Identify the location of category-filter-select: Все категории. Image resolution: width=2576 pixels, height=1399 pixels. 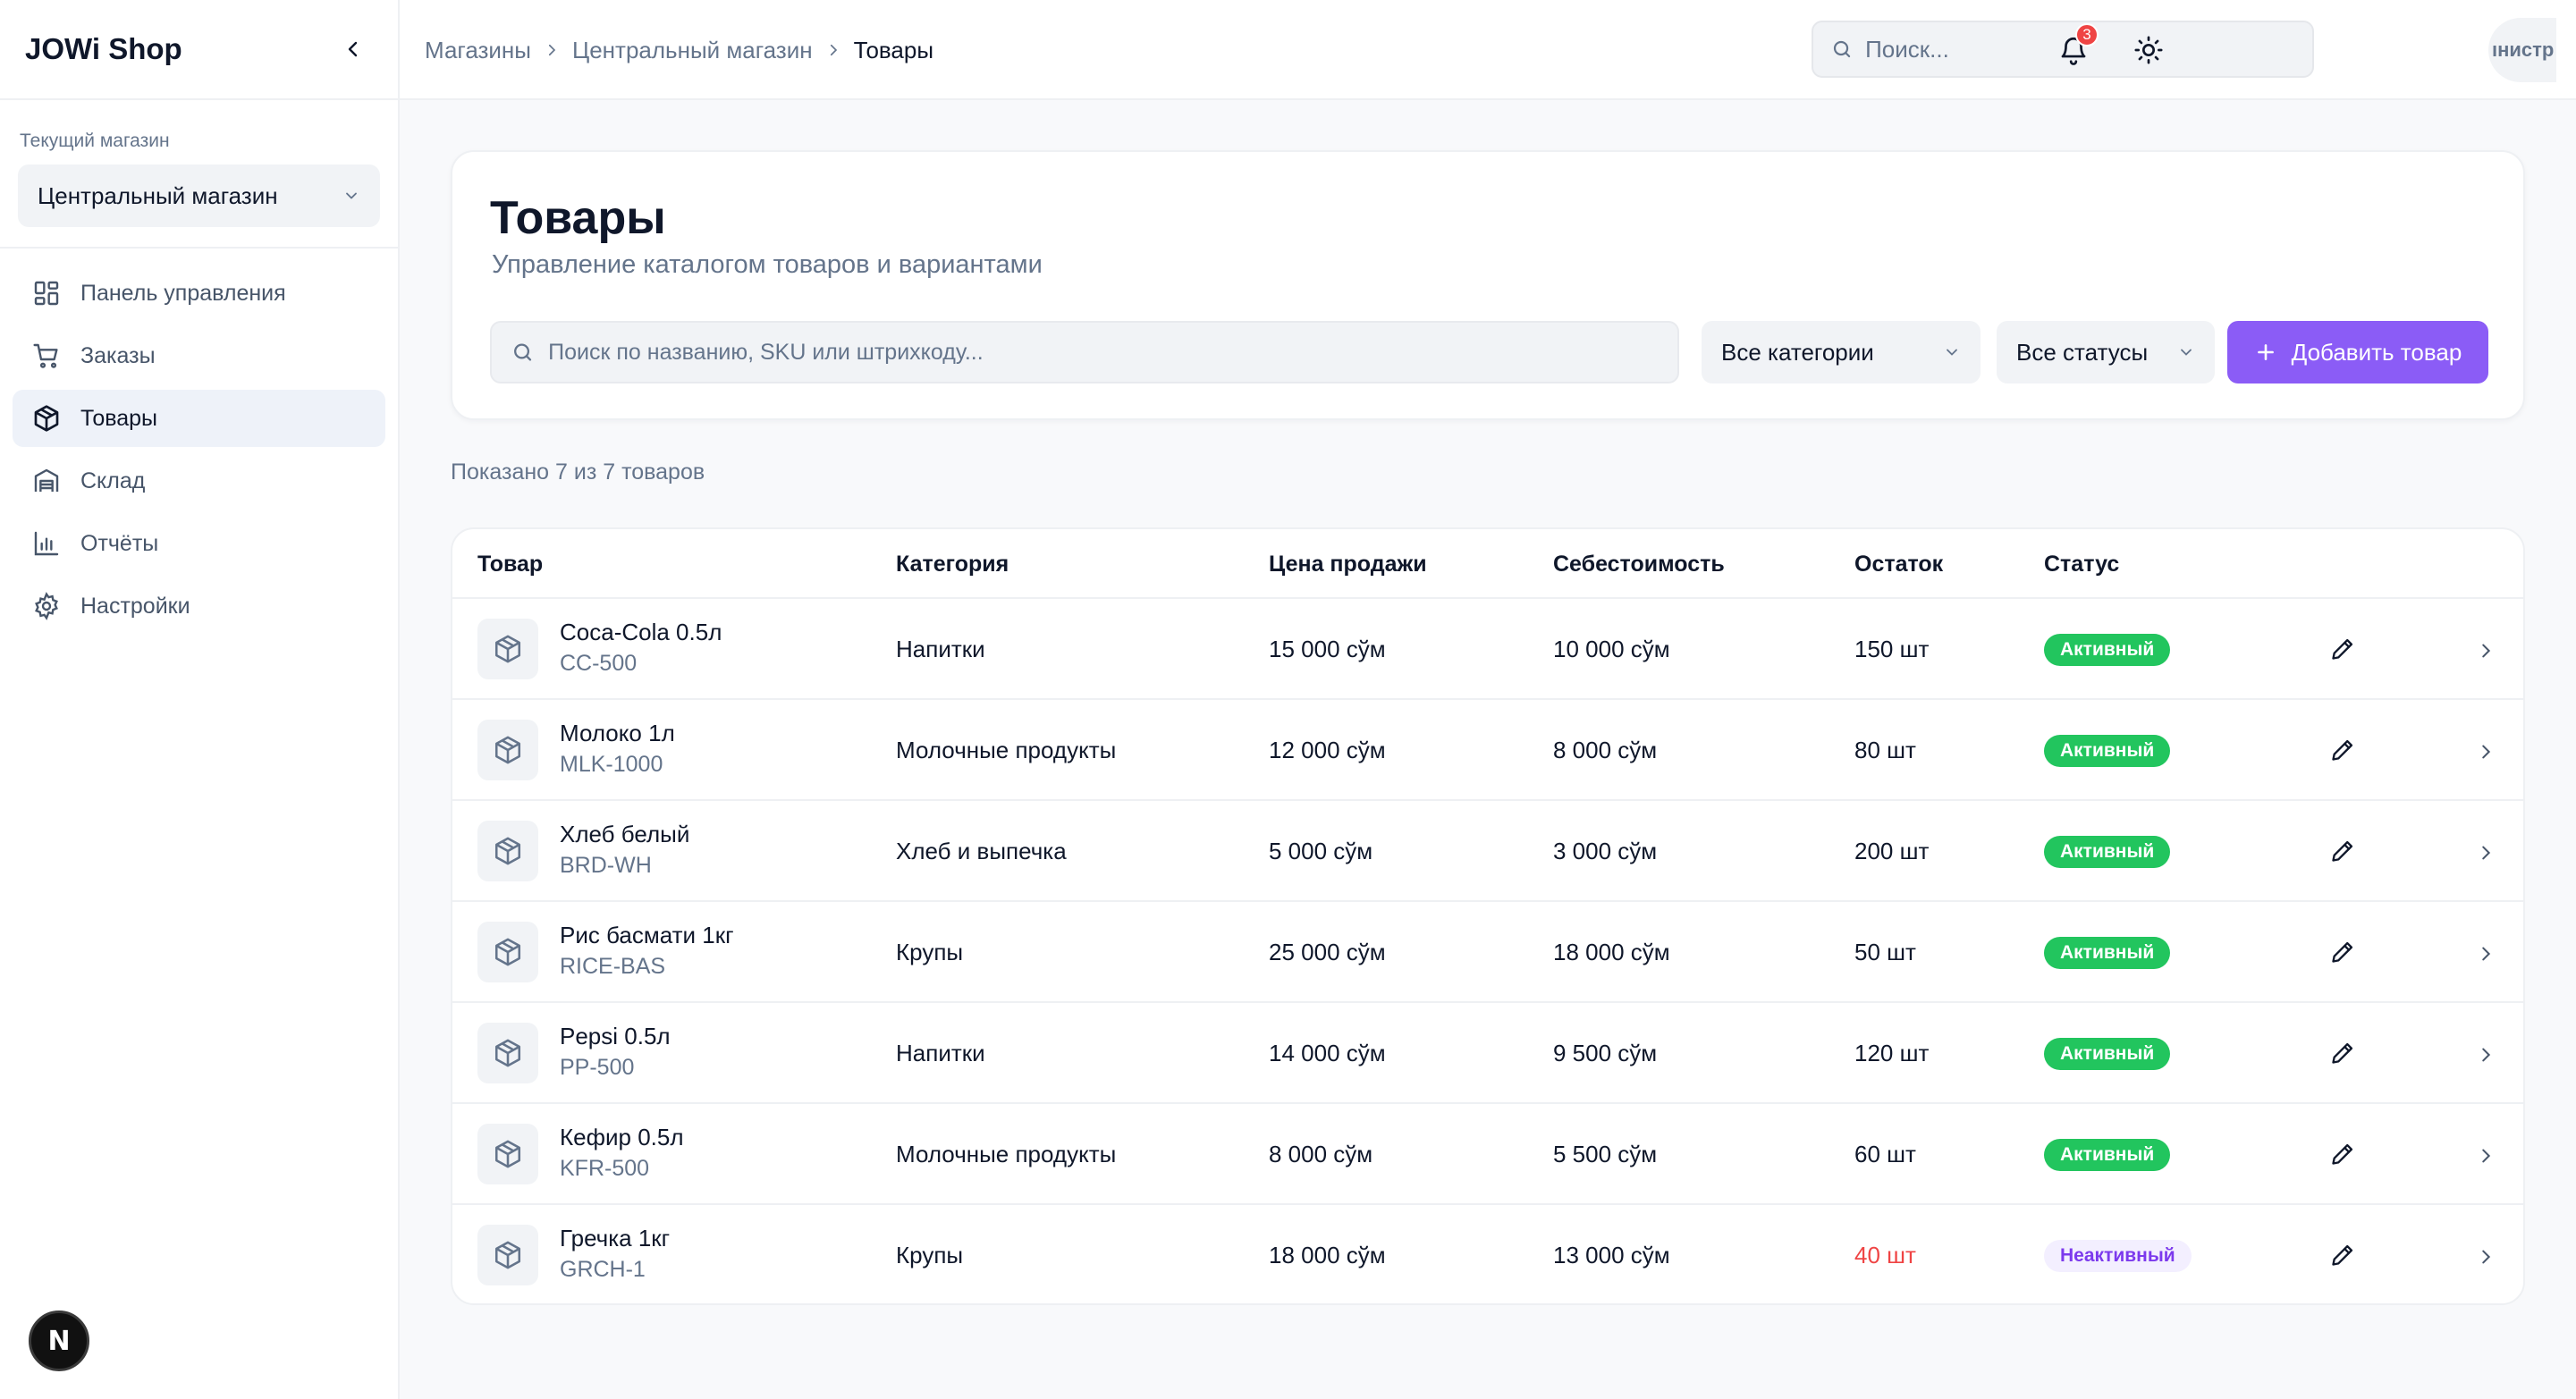
(1841, 352).